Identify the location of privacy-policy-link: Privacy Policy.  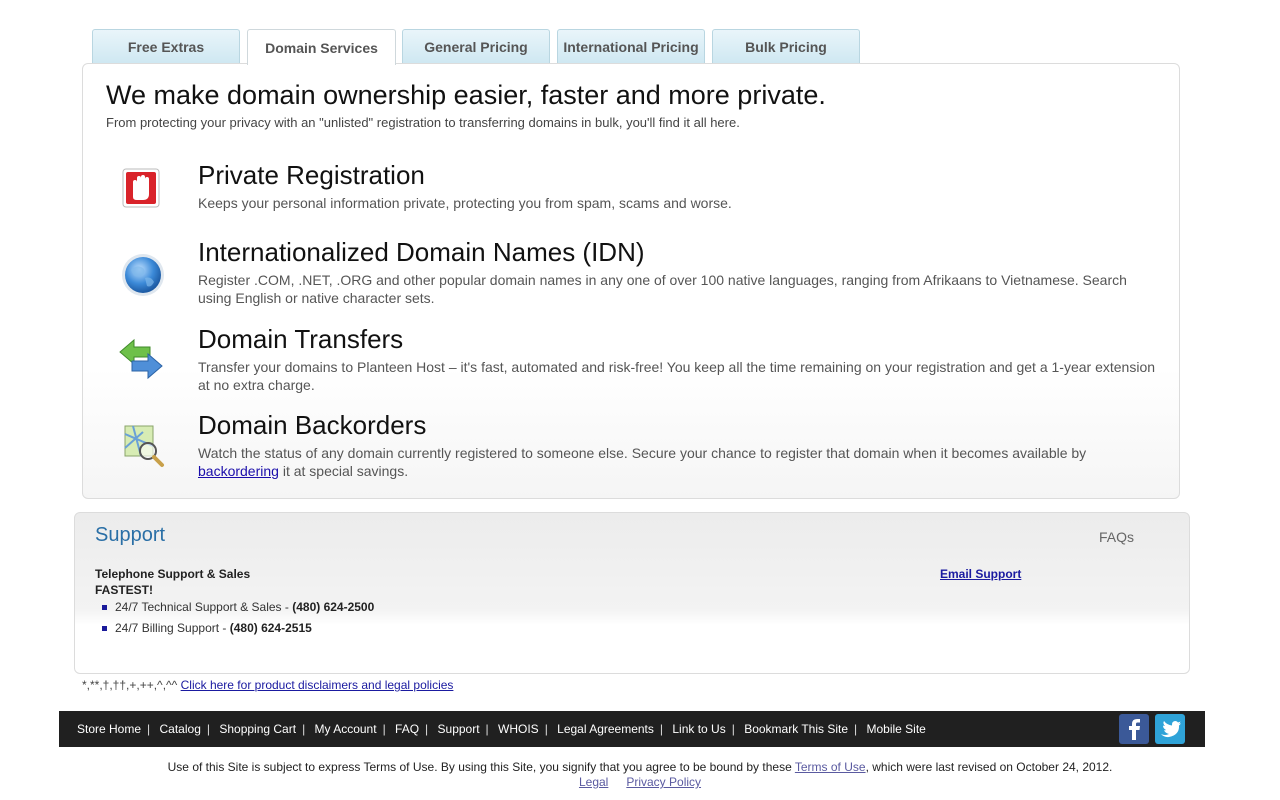
(663, 782).